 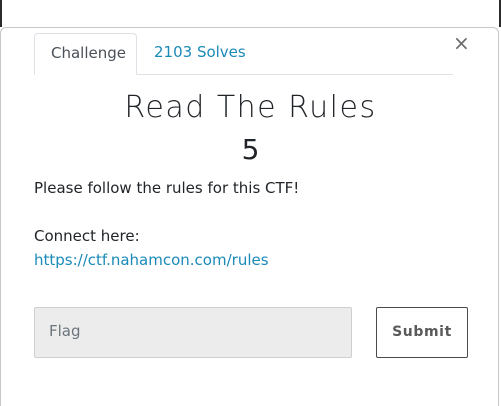 I want to click on modal-tabs: Challenge 2103 Solves, so click(x=243, y=54).